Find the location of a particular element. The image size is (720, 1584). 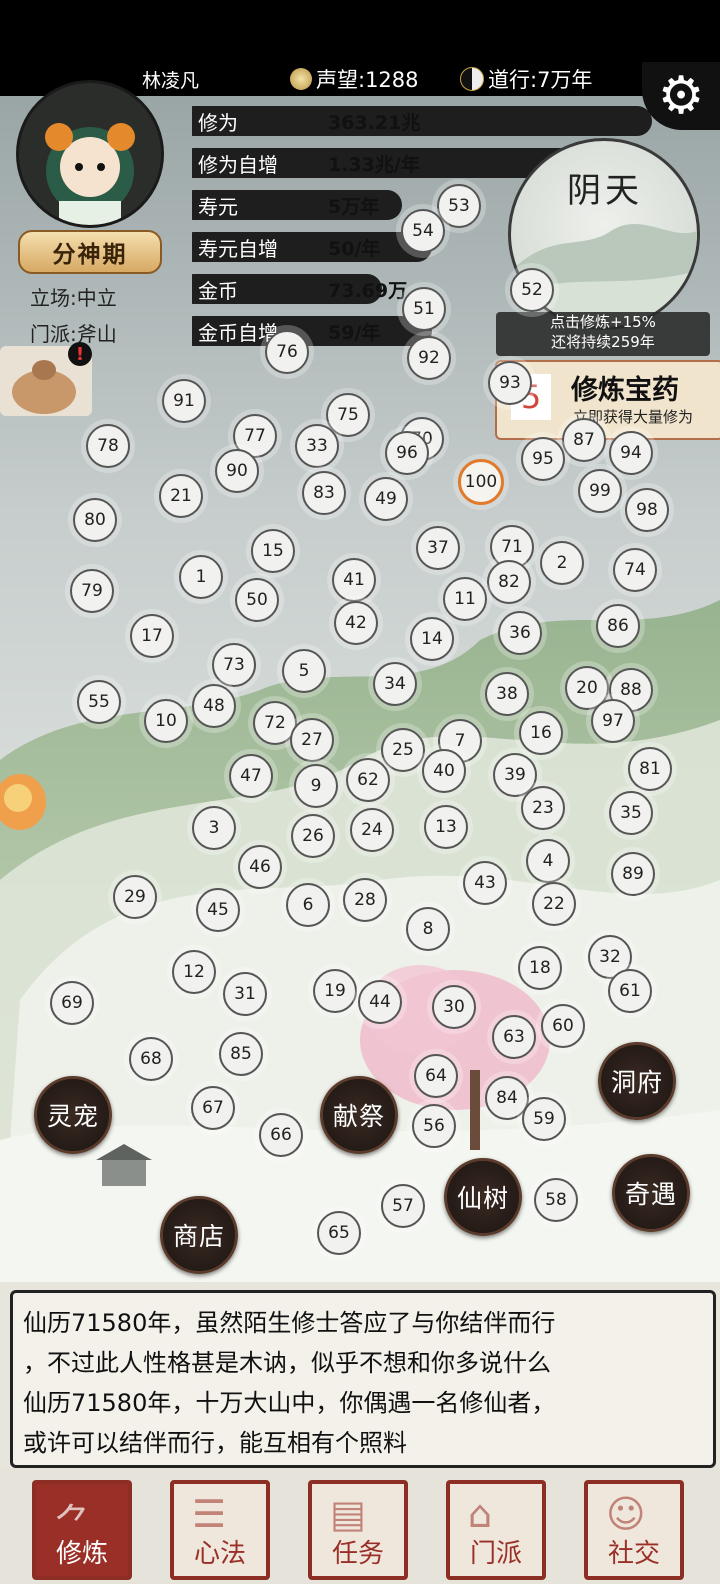

pet-button: 灵宠 is located at coordinates (73, 1115).